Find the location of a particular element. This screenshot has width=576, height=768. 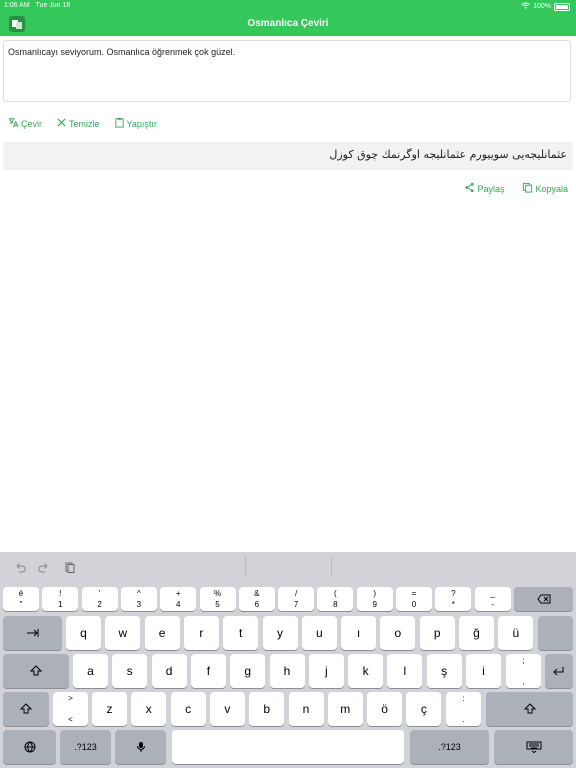

key-o: o is located at coordinates (398, 633).